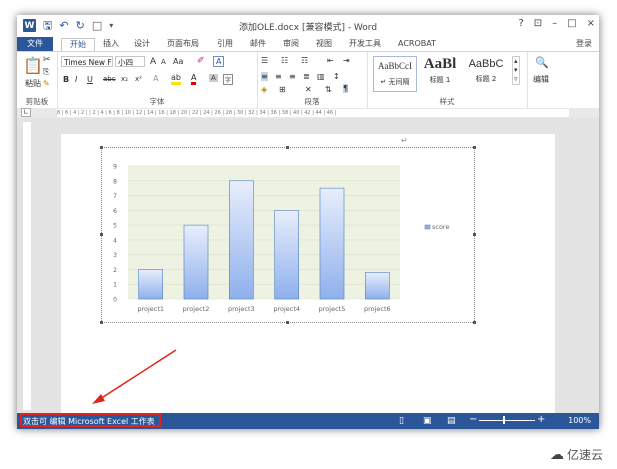 This screenshot has width=617, height=469. I want to click on superscript-button: x², so click(138, 79).